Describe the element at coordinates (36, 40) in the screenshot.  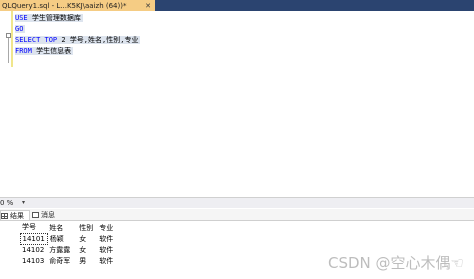
I see `sql-keyword: SELECT TOP` at that location.